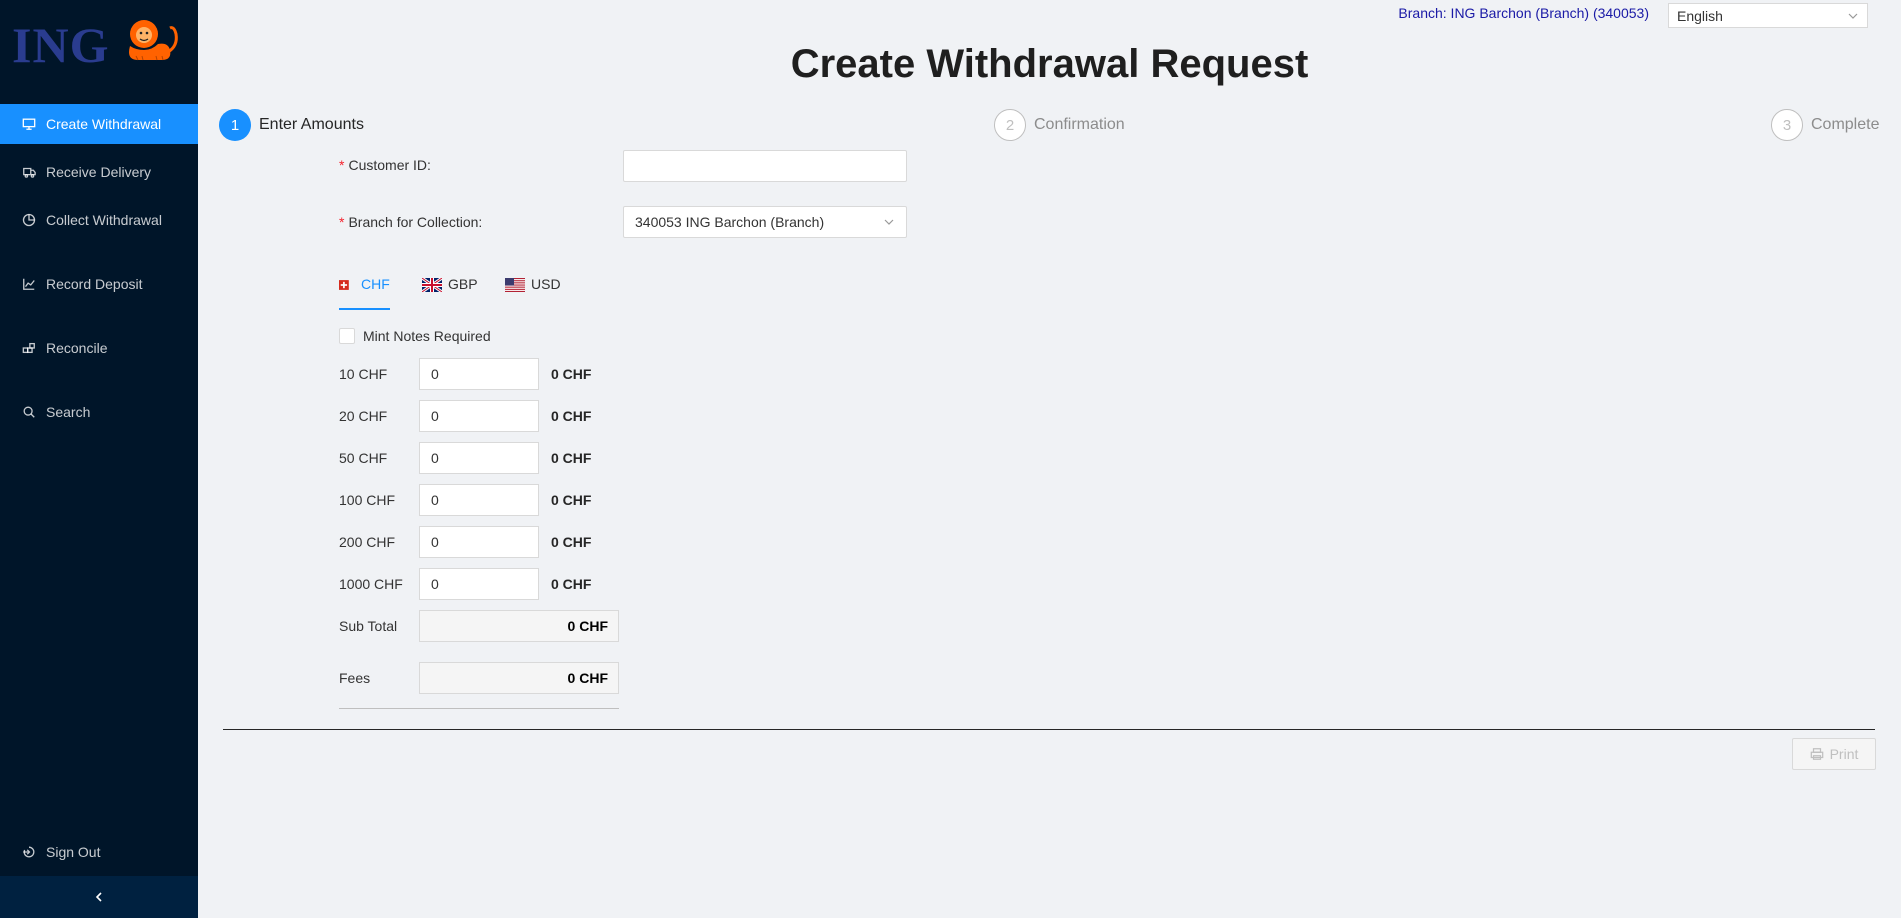  Describe the element at coordinates (29, 852) in the screenshot. I see `logout-icon` at that location.